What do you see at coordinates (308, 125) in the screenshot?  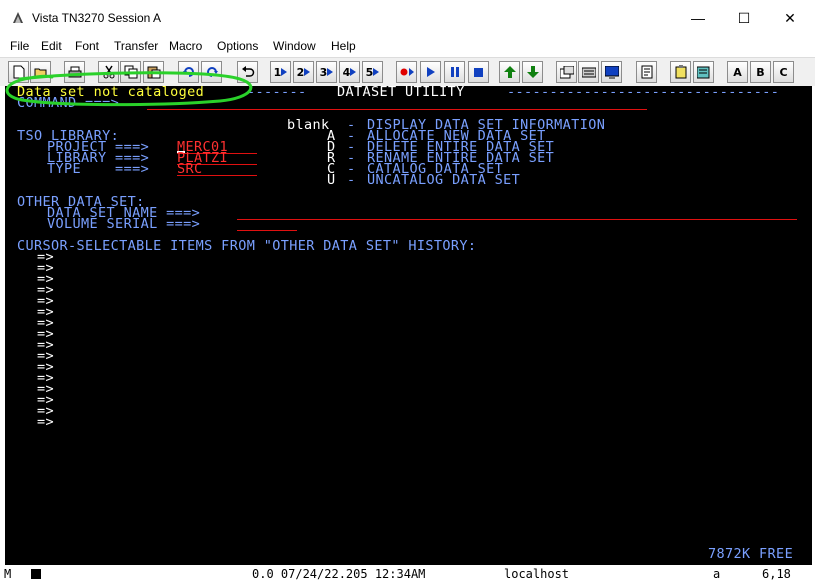 I see `option-key: blank` at bounding box center [308, 125].